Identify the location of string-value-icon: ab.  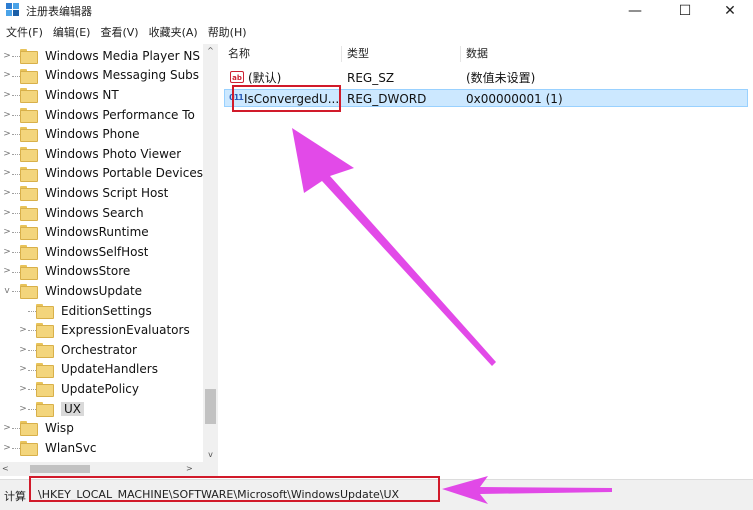
(237, 77).